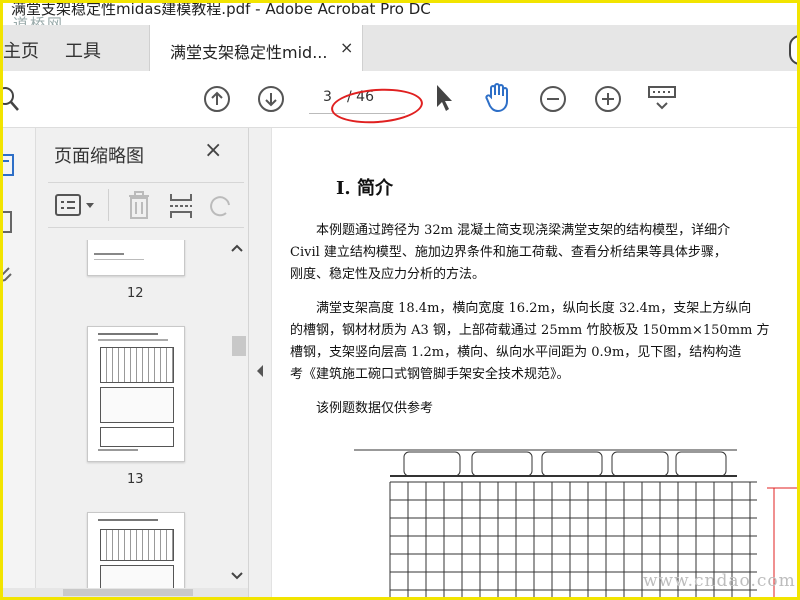  What do you see at coordinates (327, 97) in the screenshot?
I see `current-page: 3` at bounding box center [327, 97].